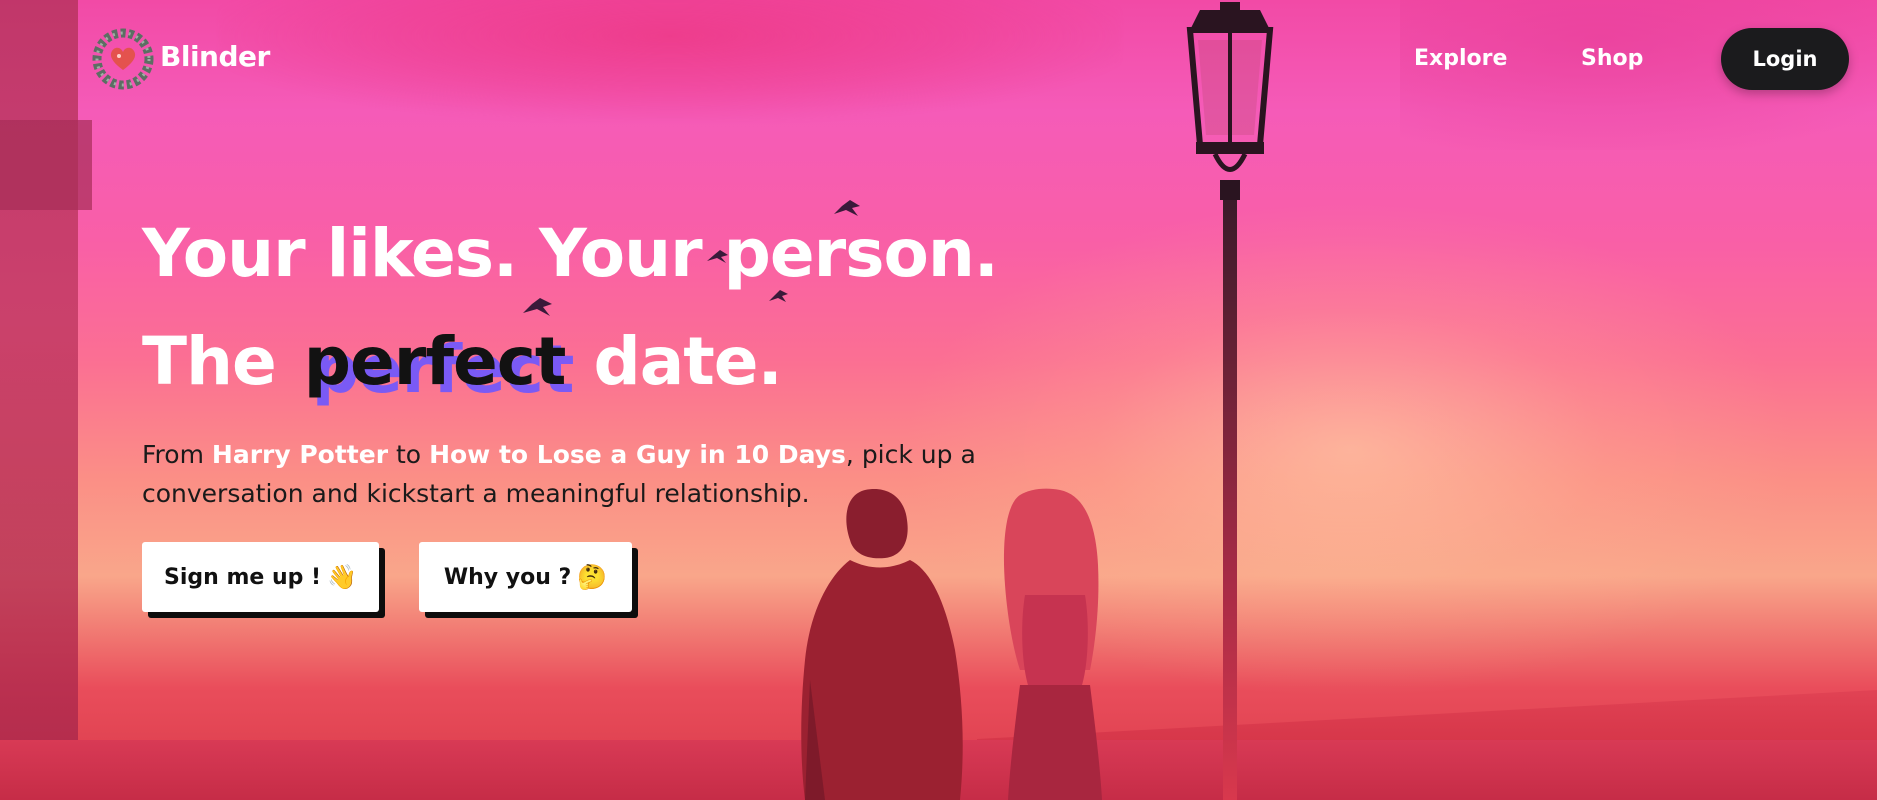  What do you see at coordinates (435, 361) in the screenshot?
I see `headline-highlight: perfect` at bounding box center [435, 361].